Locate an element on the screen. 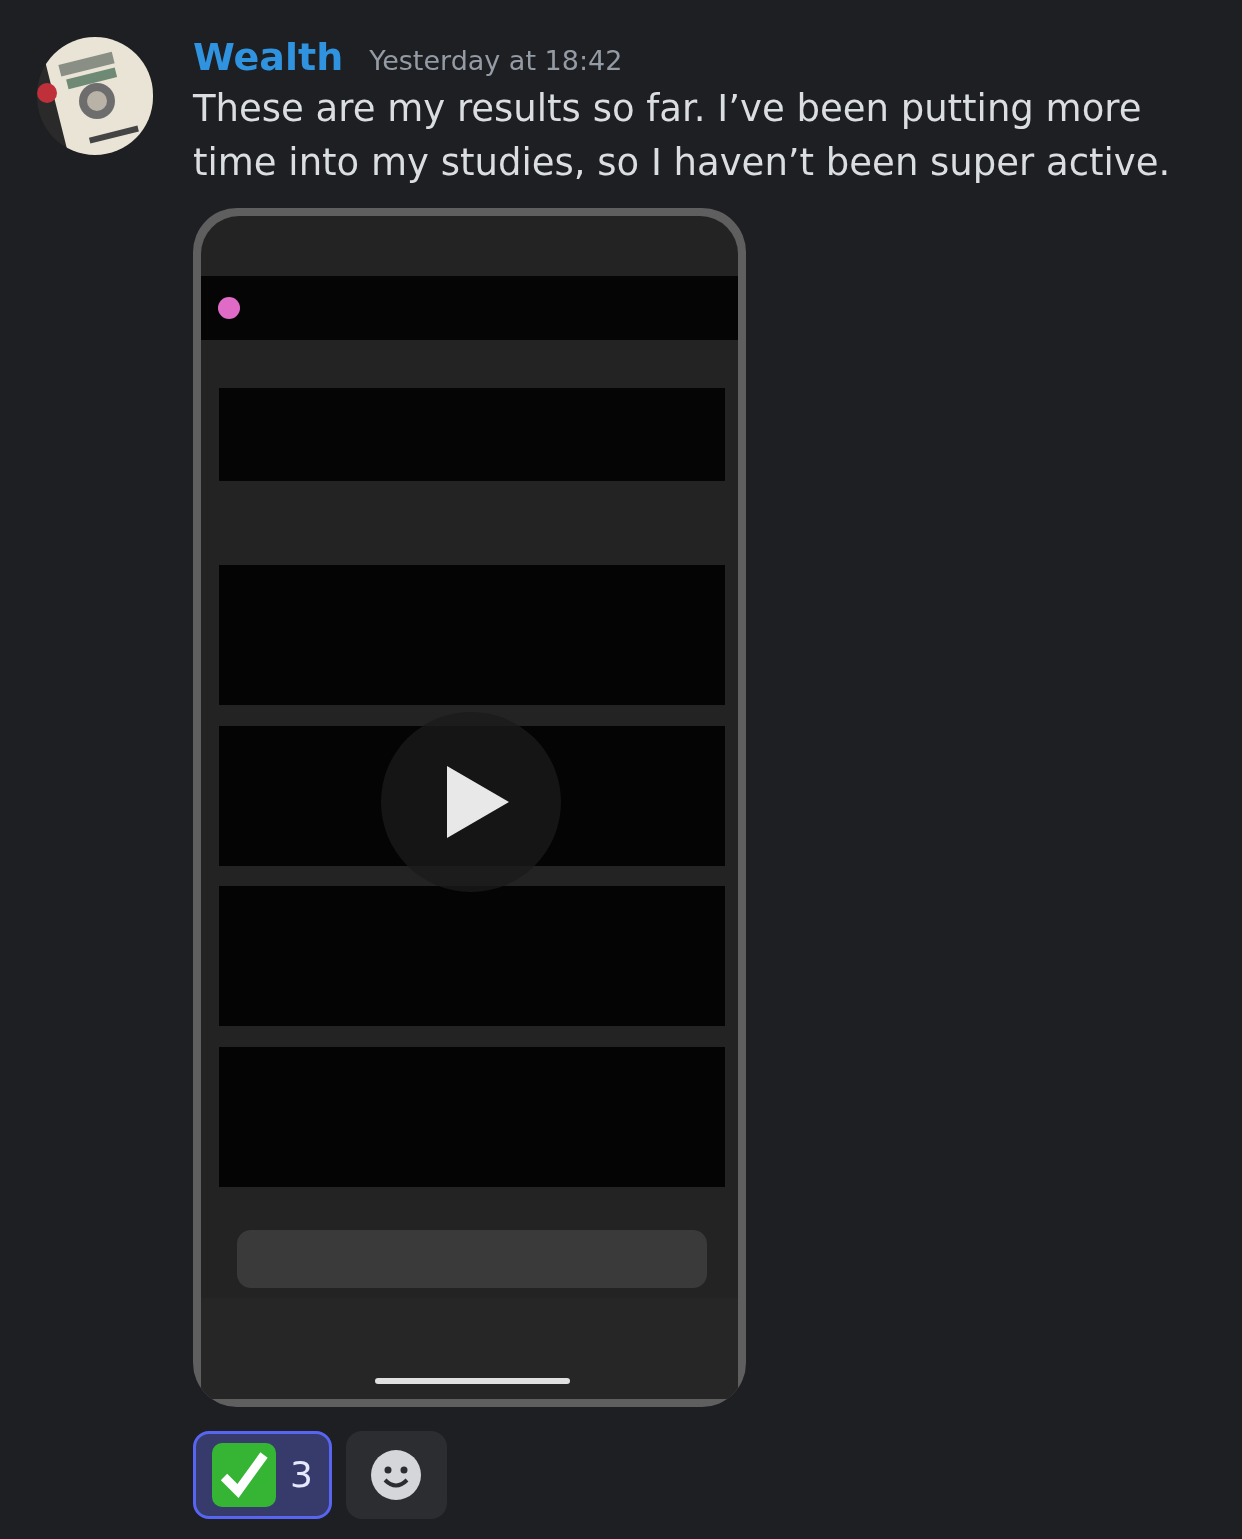 This screenshot has height=1539, width=1242. timestamp: Yesterday at 18:42 is located at coordinates (496, 61).